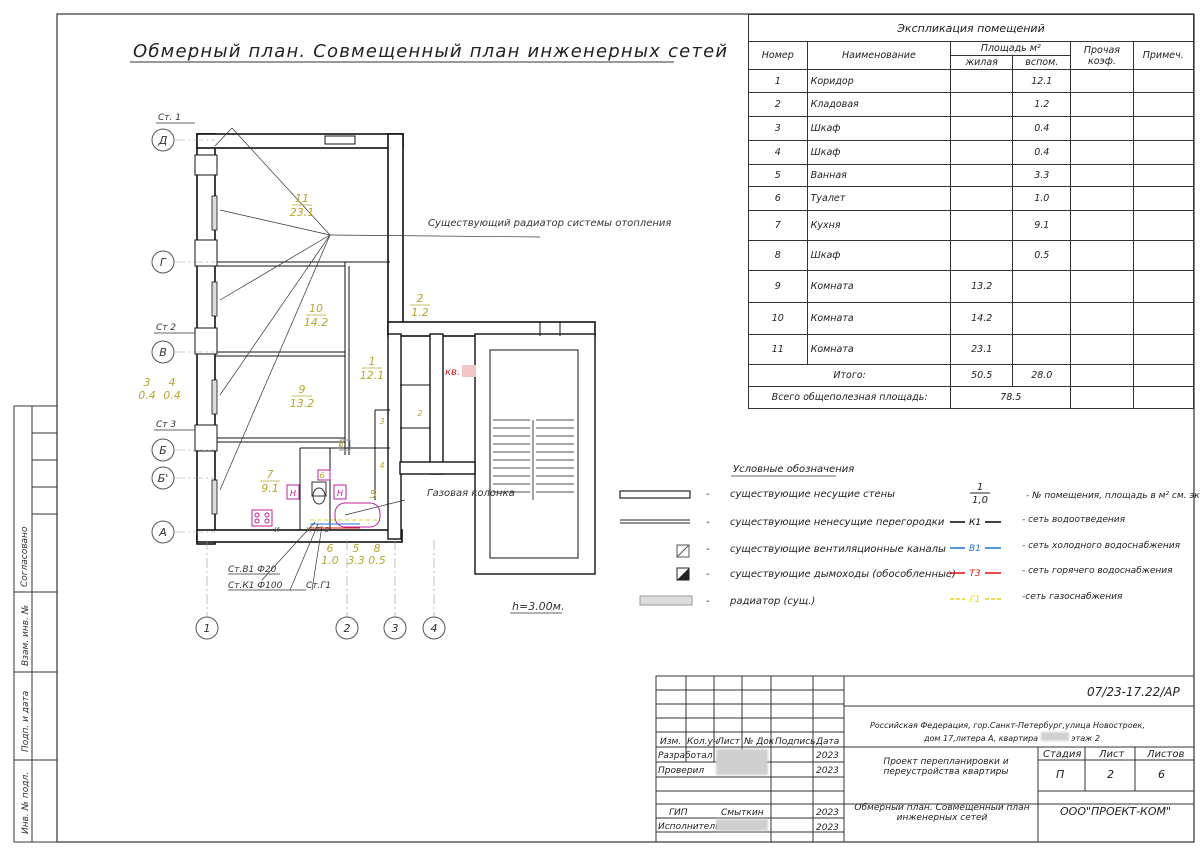 The width and height of the screenshot is (1200, 848). I want to click on riser-label: Ст.В1 Ф20, so click(252, 570).